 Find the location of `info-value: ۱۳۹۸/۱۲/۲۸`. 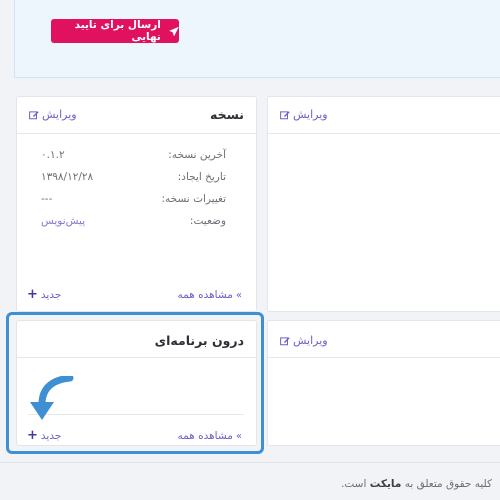

info-value: ۱۳۹۸/۱۲/۲۸ is located at coordinates (67, 177).